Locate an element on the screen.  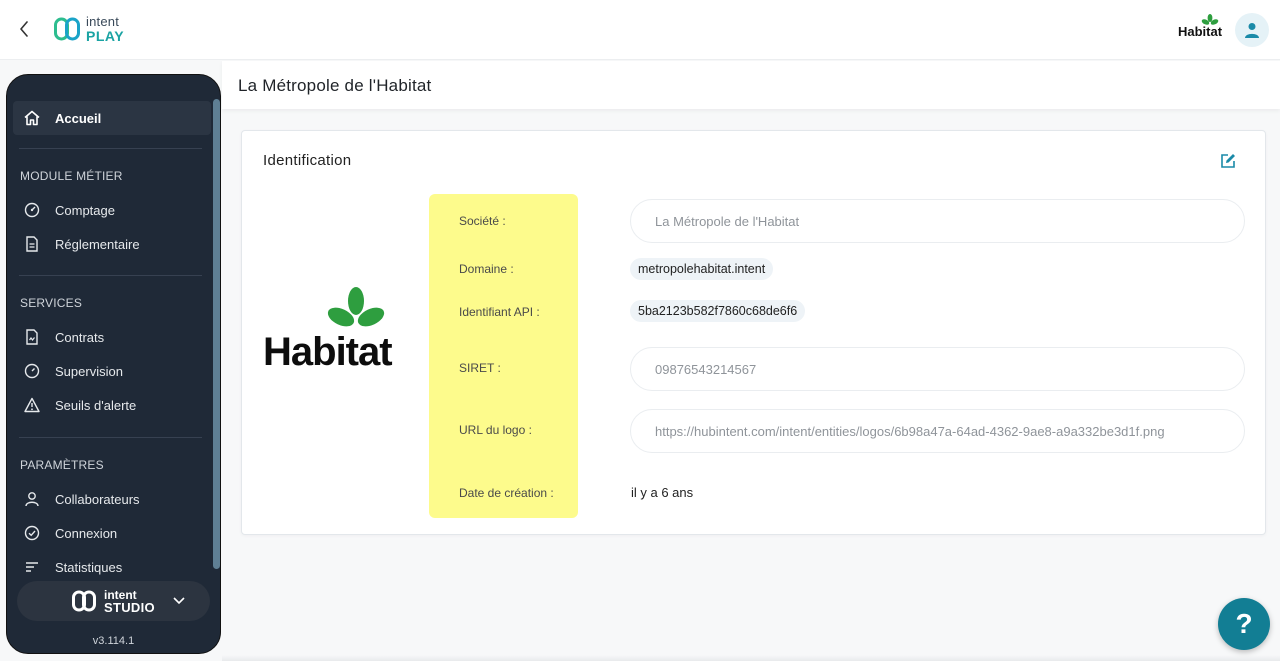
sidebar-item-collaborateurs: Collaborateurs is located at coordinates (112, 499).